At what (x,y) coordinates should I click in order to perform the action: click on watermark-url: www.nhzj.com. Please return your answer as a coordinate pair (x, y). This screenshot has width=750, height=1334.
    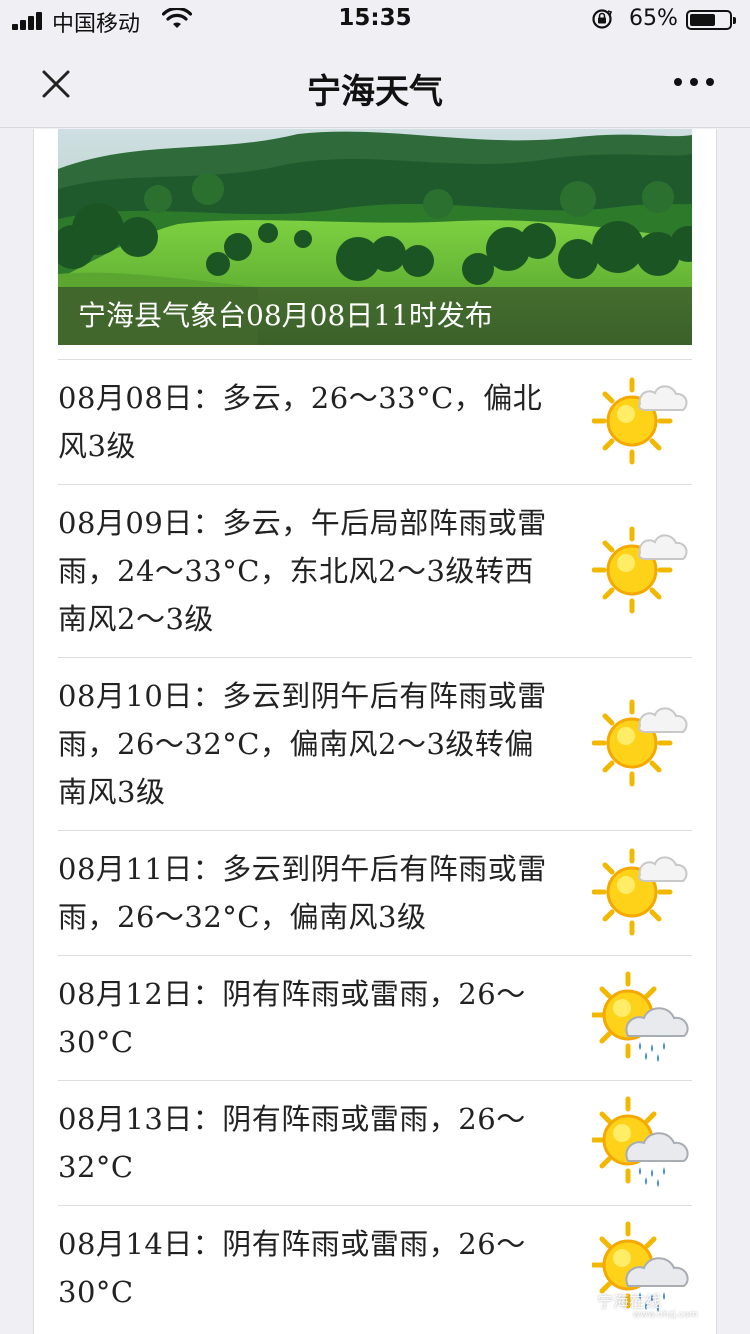
    Looking at the image, I should click on (665, 1315).